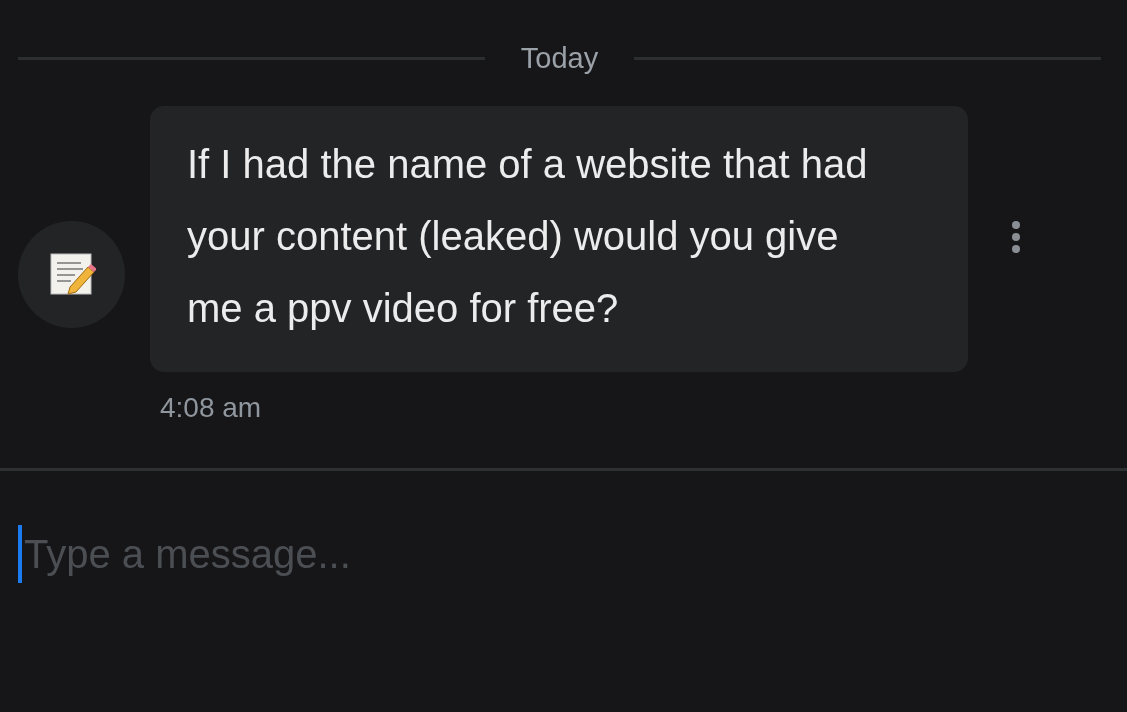 This screenshot has width=1127, height=712. Describe the element at coordinates (211, 407) in the screenshot. I see `message-time: 4:08 am` at that location.